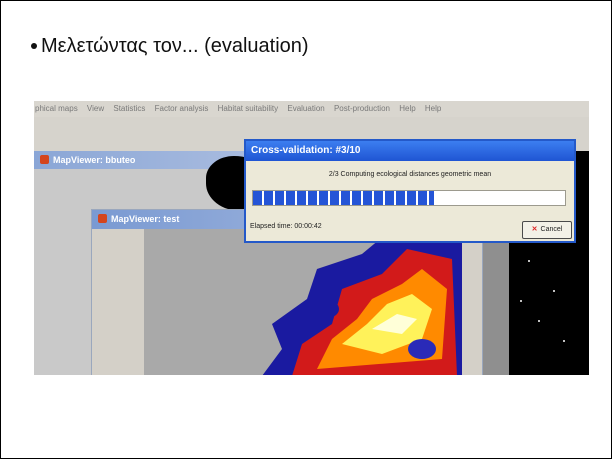 This screenshot has width=612, height=459. What do you see at coordinates (362, 108) in the screenshot?
I see `menu-item: Post-production` at bounding box center [362, 108].